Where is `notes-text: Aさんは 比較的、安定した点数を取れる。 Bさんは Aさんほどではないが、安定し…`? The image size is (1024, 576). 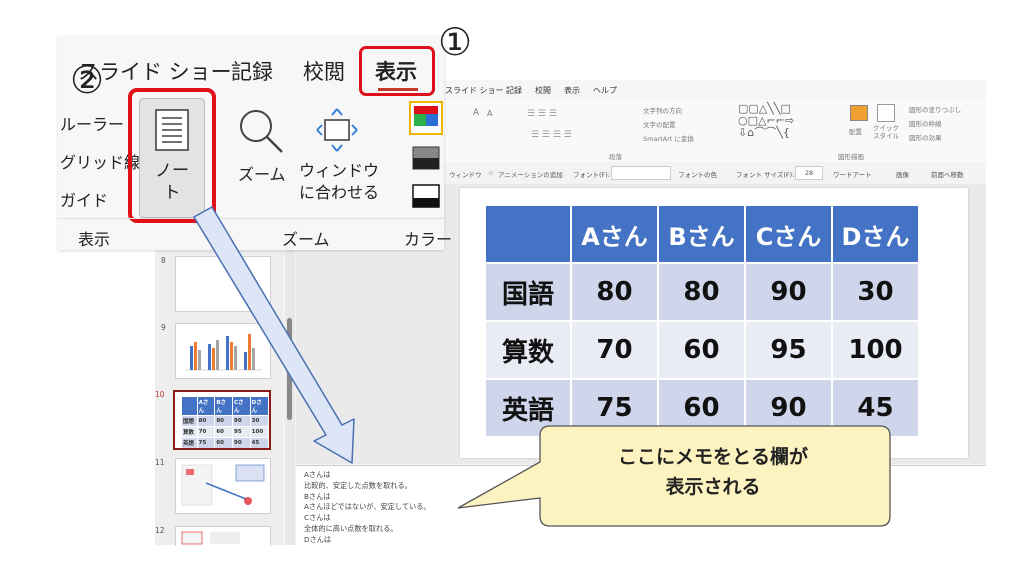
notes-text: Aさんは 比較的、安定した点数を取れる。 Bさんは Aさんほどではないが、安定し… is located at coordinates (367, 508).